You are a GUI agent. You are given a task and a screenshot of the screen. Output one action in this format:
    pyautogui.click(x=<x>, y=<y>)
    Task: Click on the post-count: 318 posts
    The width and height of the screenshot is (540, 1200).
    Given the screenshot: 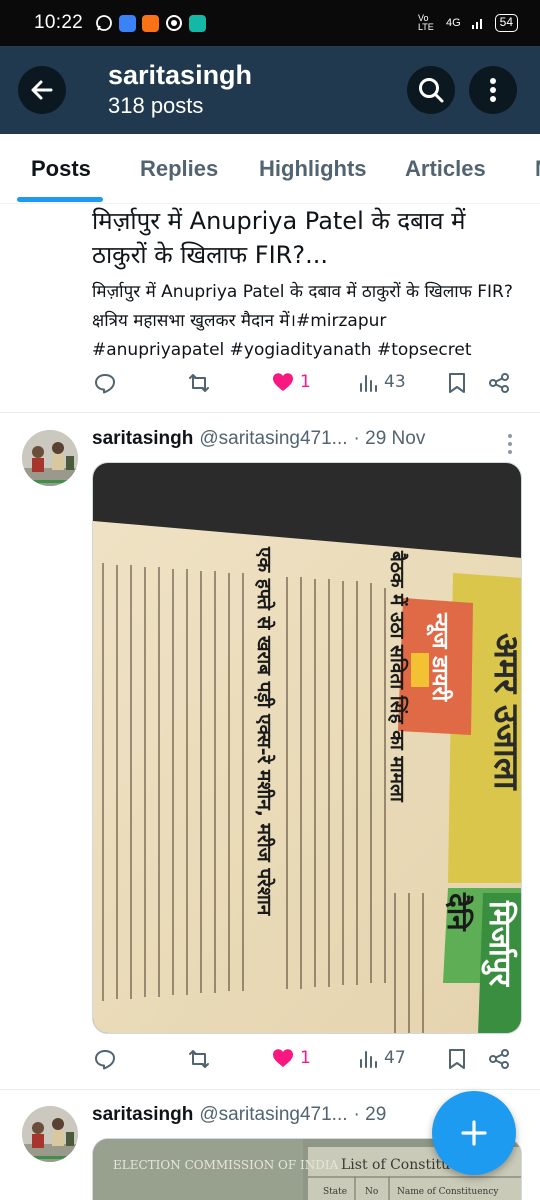 What is the action you would take?
    pyautogui.click(x=156, y=105)
    